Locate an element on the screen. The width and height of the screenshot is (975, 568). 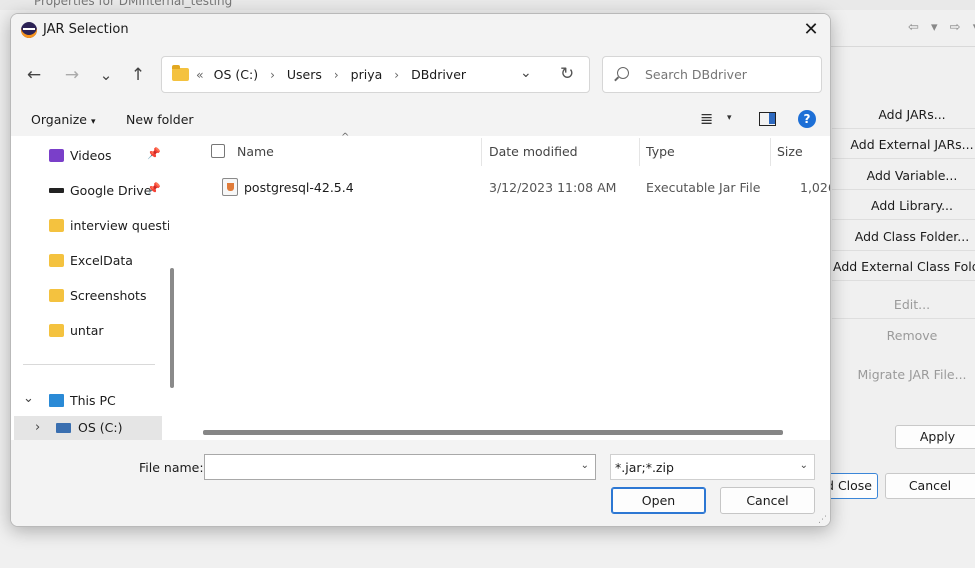
file-name-label: File name: is located at coordinates (171, 467).